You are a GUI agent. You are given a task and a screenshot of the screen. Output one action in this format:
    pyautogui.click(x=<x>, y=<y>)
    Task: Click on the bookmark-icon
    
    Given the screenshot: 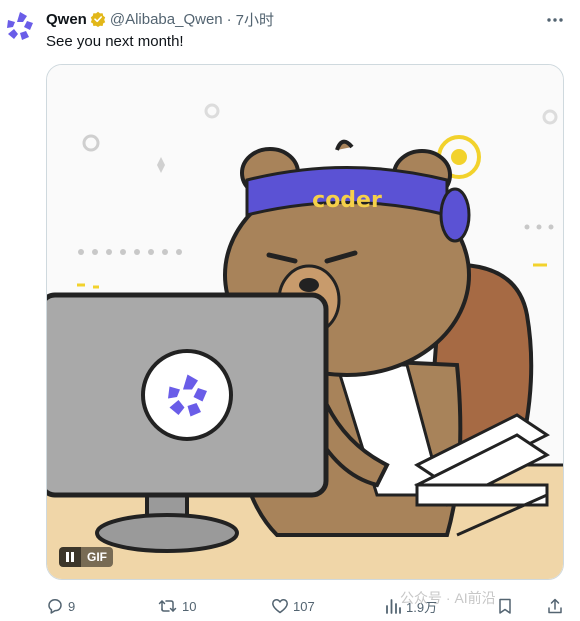 What is the action you would take?
    pyautogui.click(x=505, y=606)
    